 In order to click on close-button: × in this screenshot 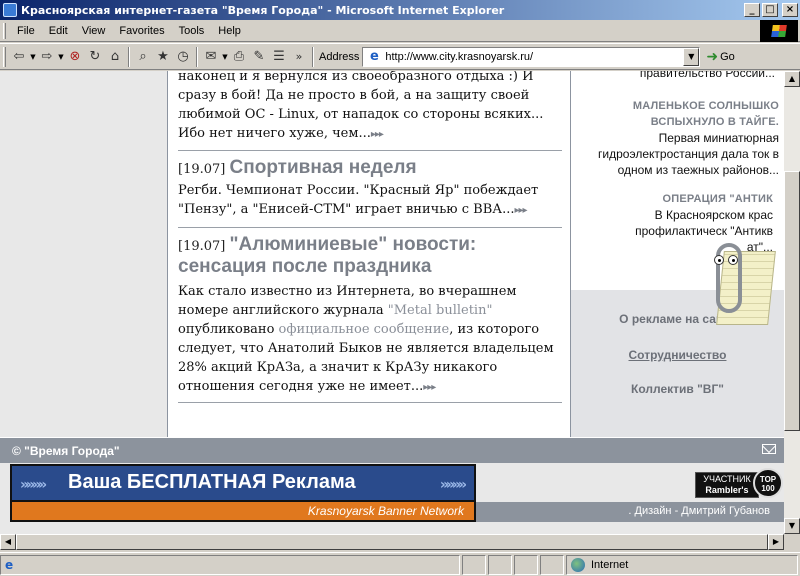, I will do `click(790, 10)`.